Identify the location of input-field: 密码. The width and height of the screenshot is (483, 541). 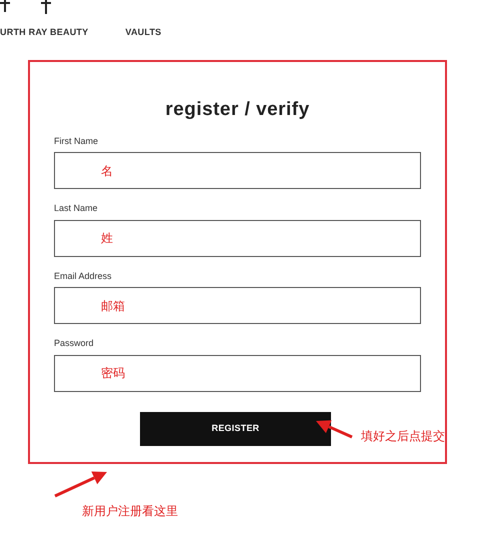
(237, 373).